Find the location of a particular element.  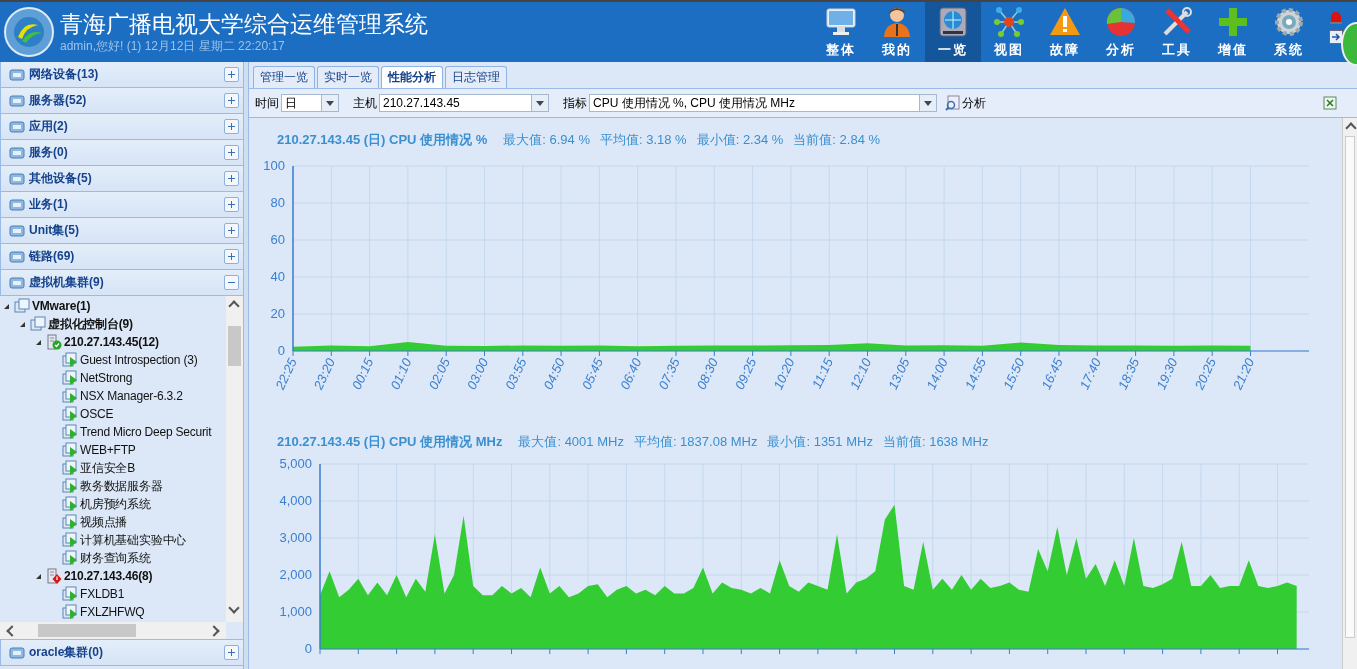

tree-item: OSCE is located at coordinates (97, 414).